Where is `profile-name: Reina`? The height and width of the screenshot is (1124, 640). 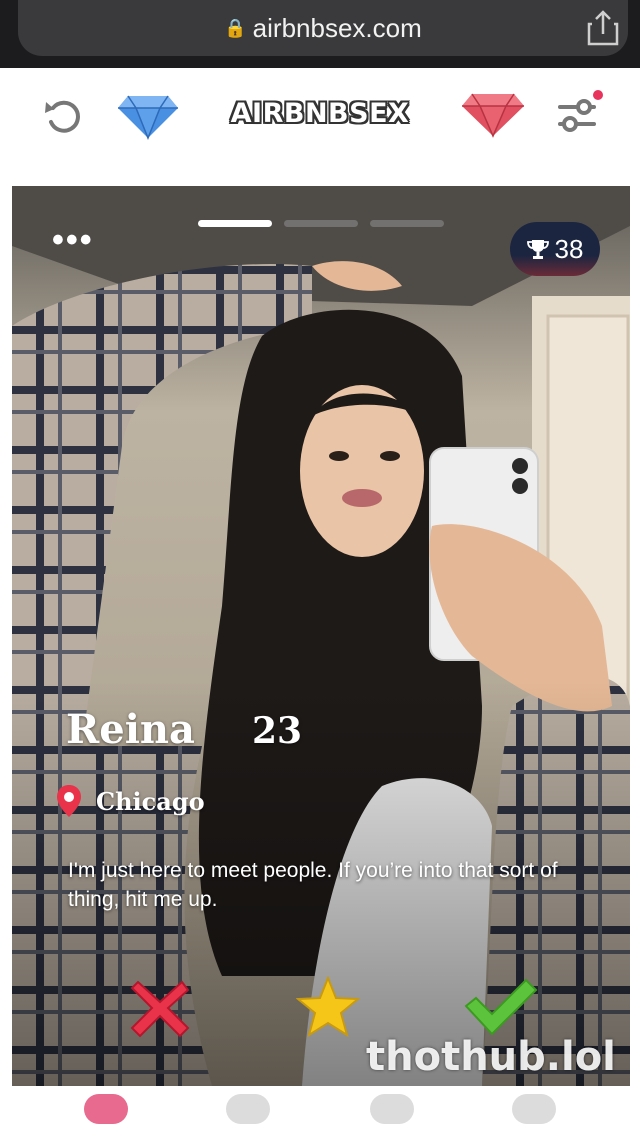
profile-name: Reina is located at coordinates (130, 729).